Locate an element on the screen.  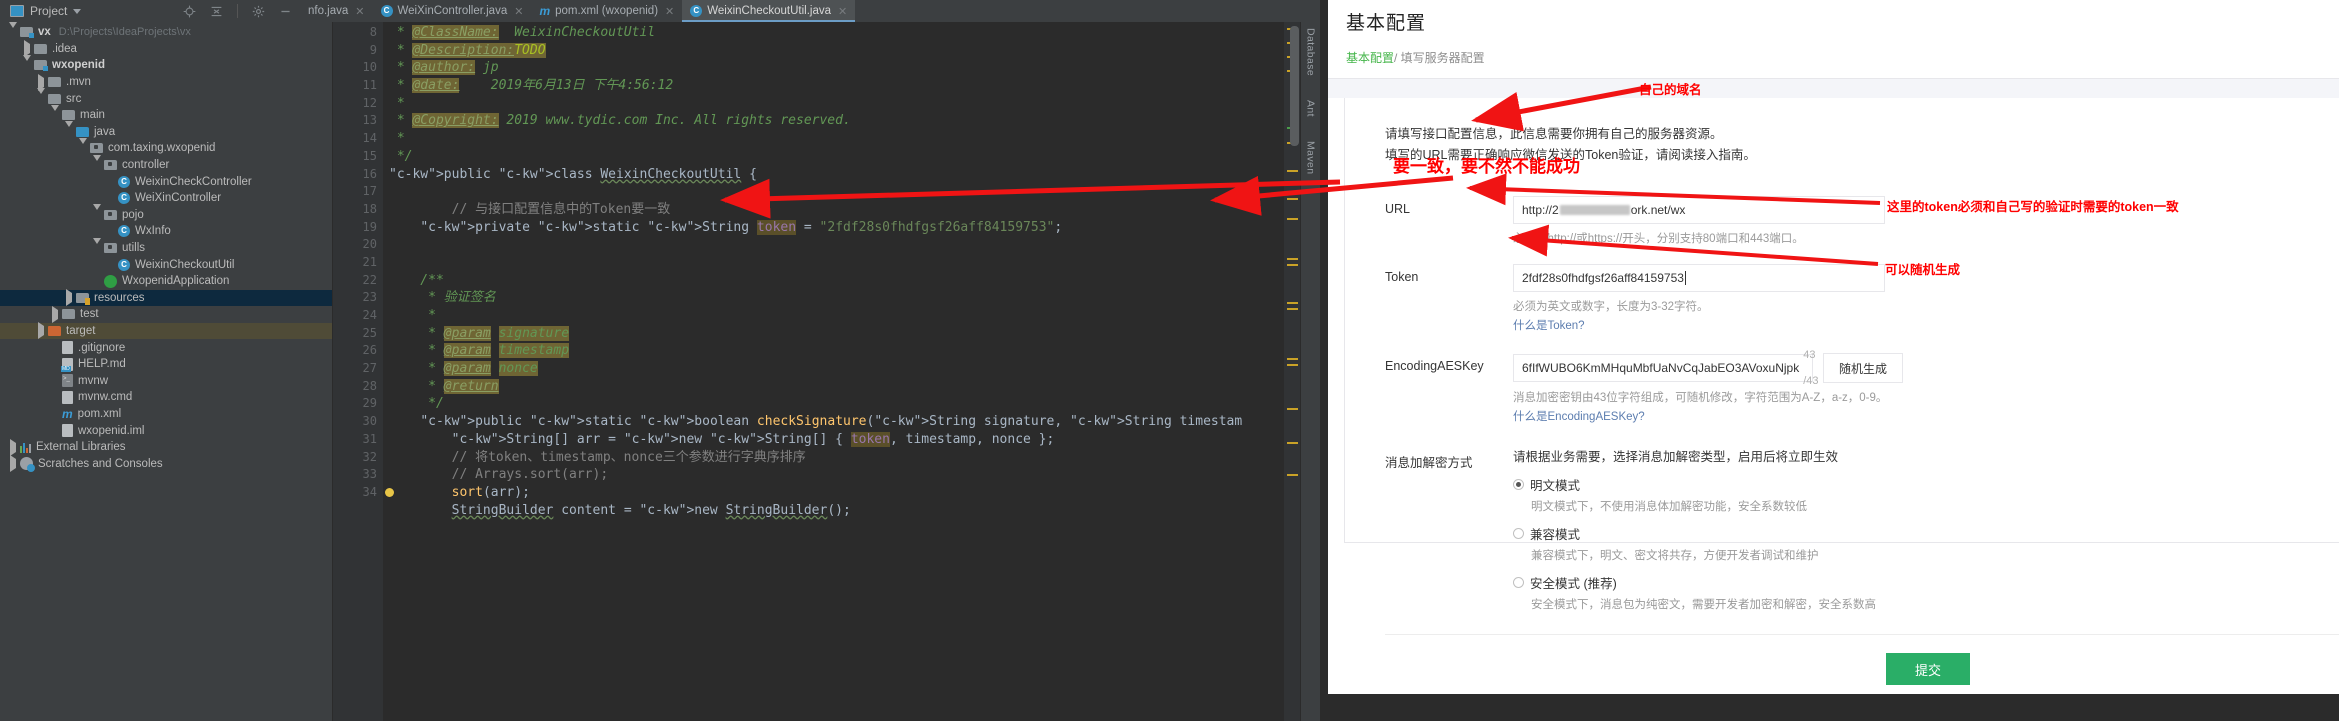
token-help-link: 什么是Token? is located at coordinates (1926, 325).